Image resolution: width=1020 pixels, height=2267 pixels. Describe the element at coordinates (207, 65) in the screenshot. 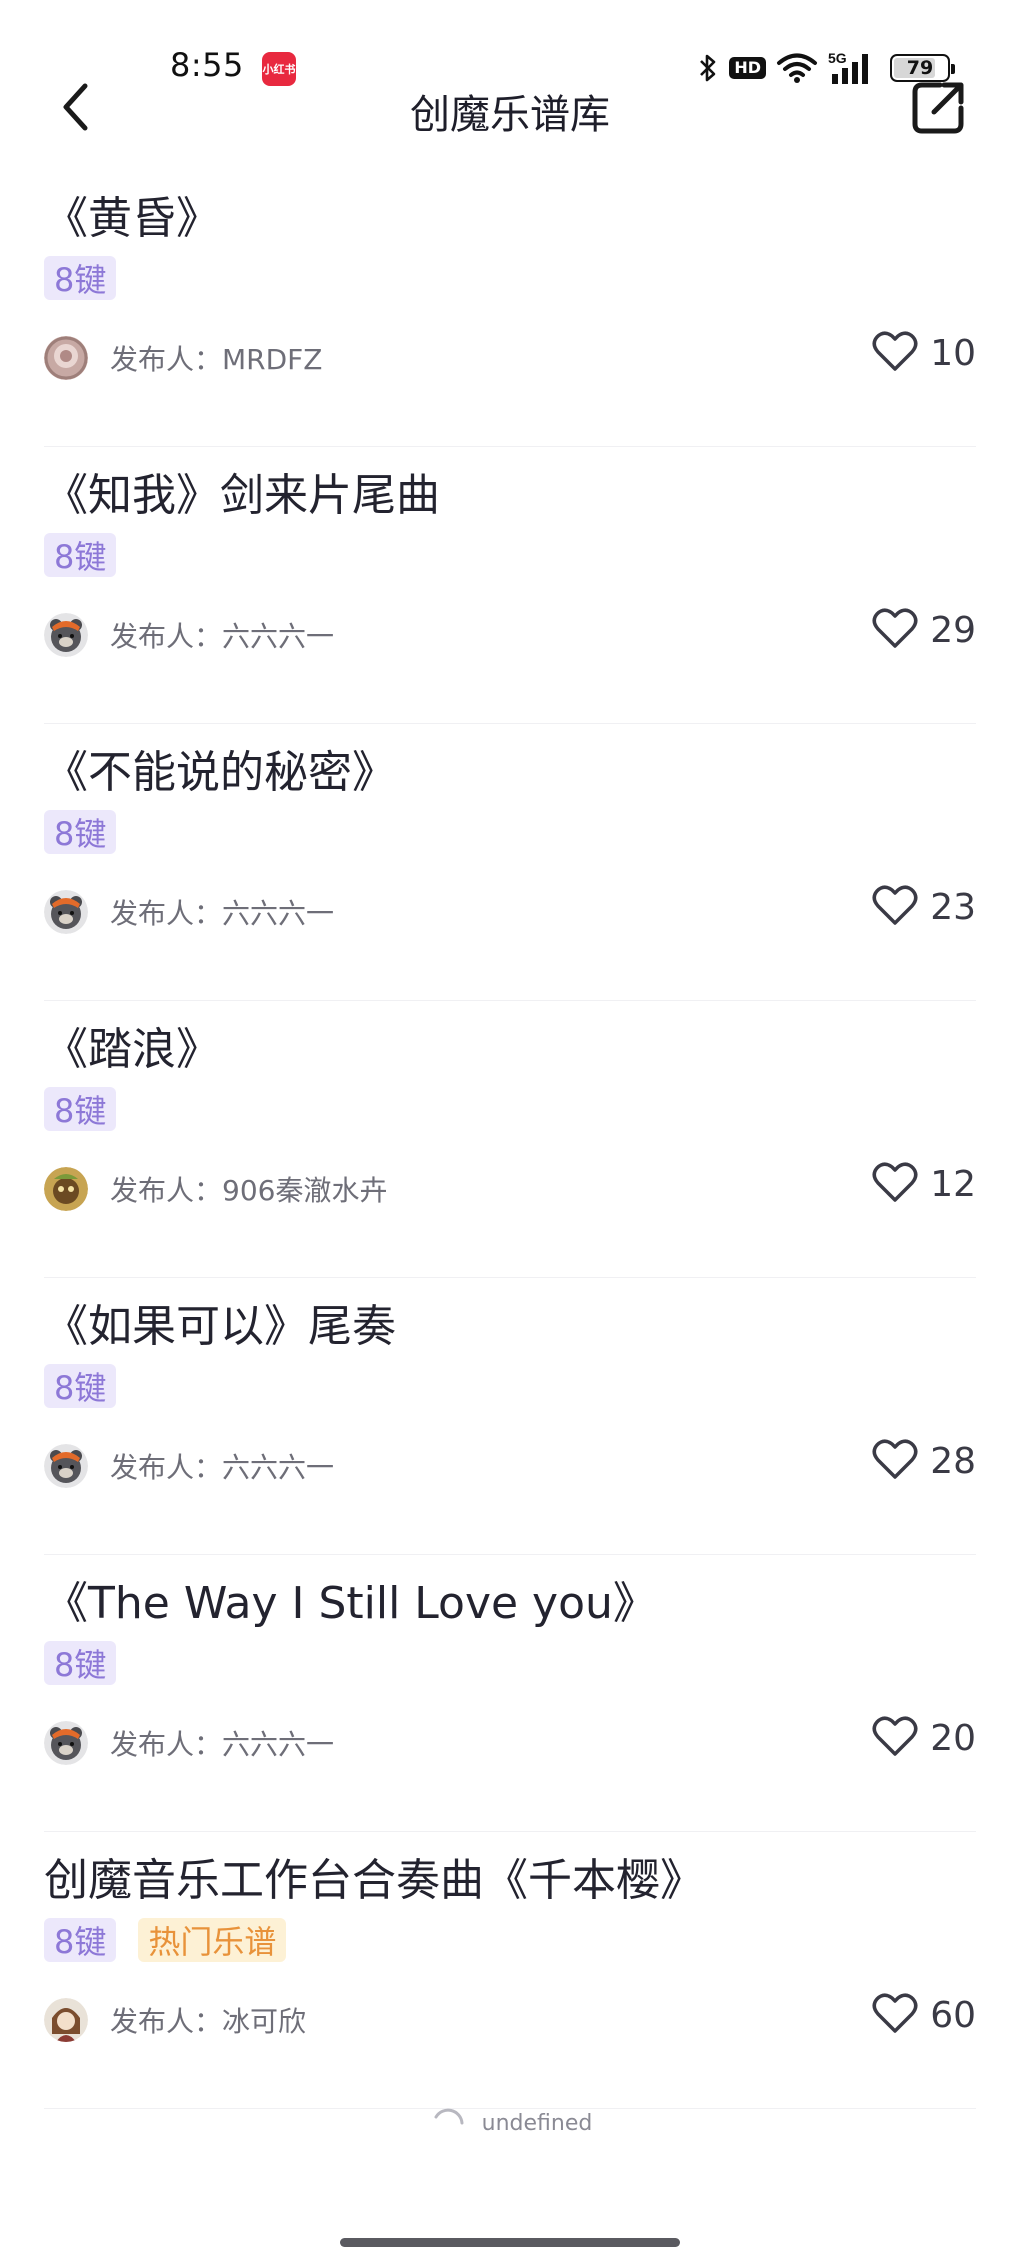

I see `status-time: 8:55` at that location.